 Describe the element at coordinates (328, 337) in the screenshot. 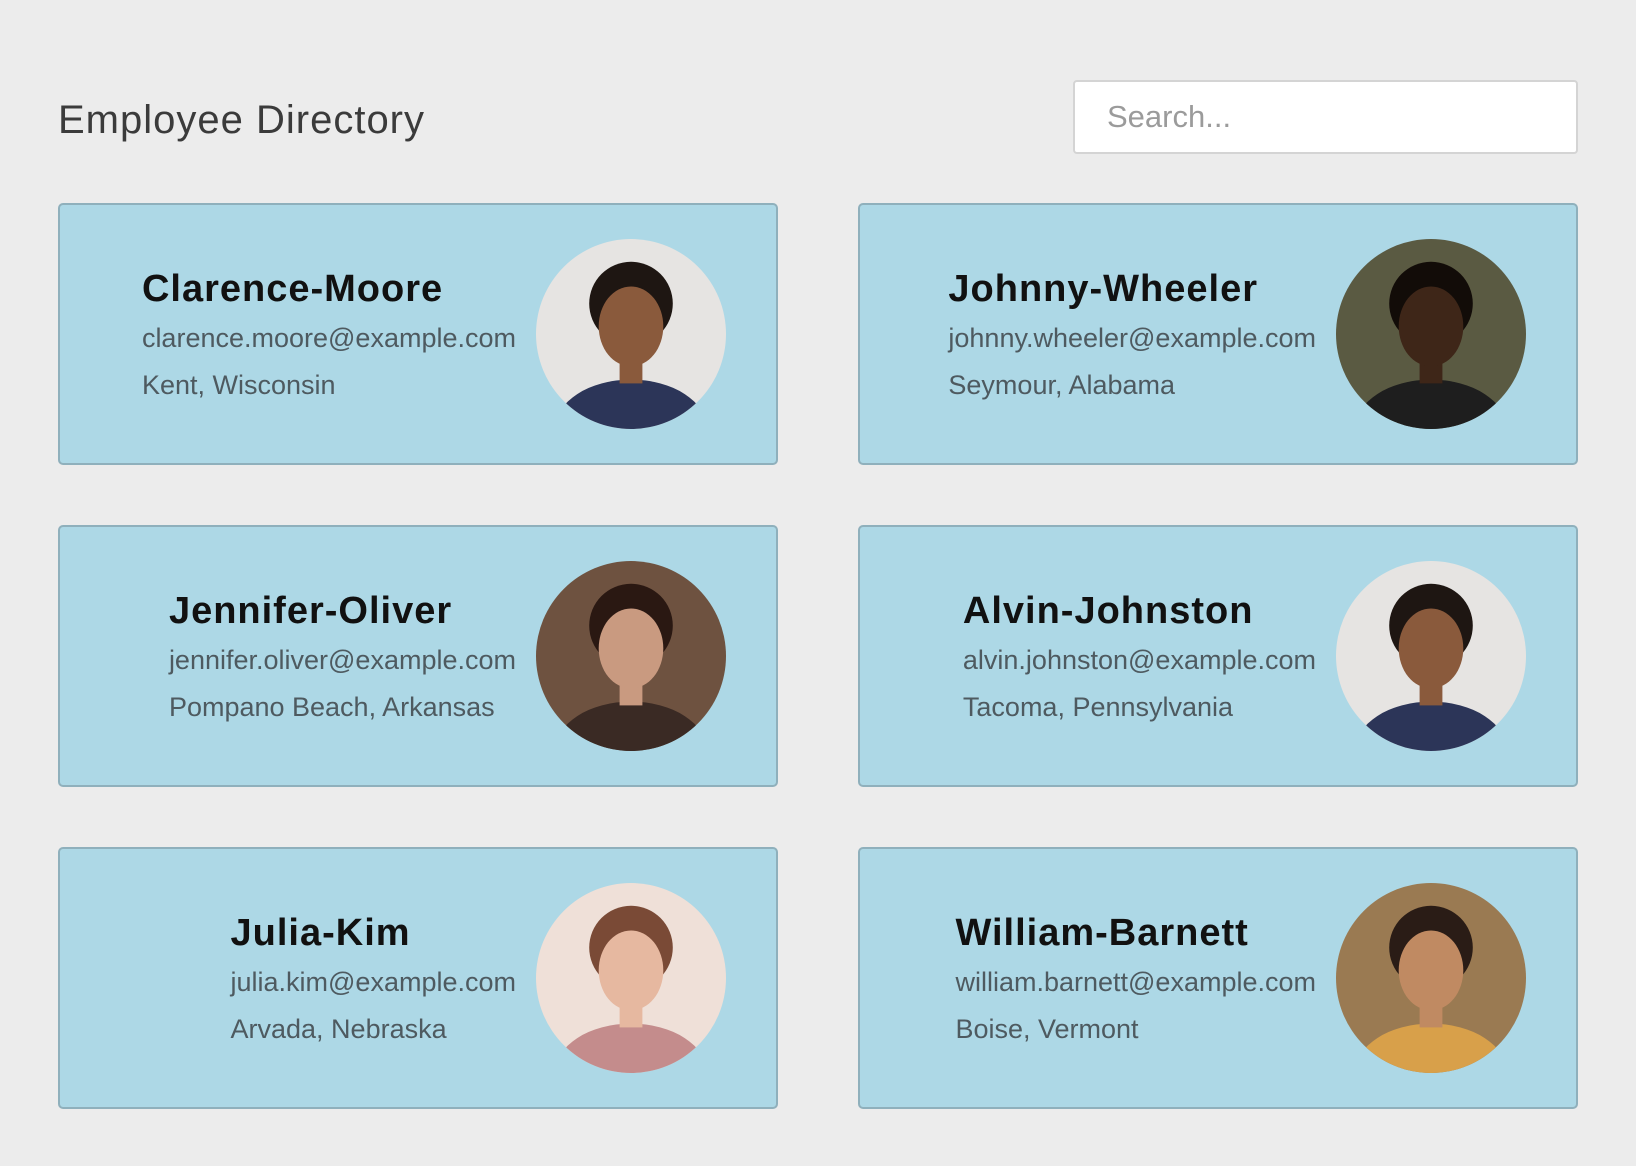

I see `employee-email: clarence.moore@example.com` at that location.